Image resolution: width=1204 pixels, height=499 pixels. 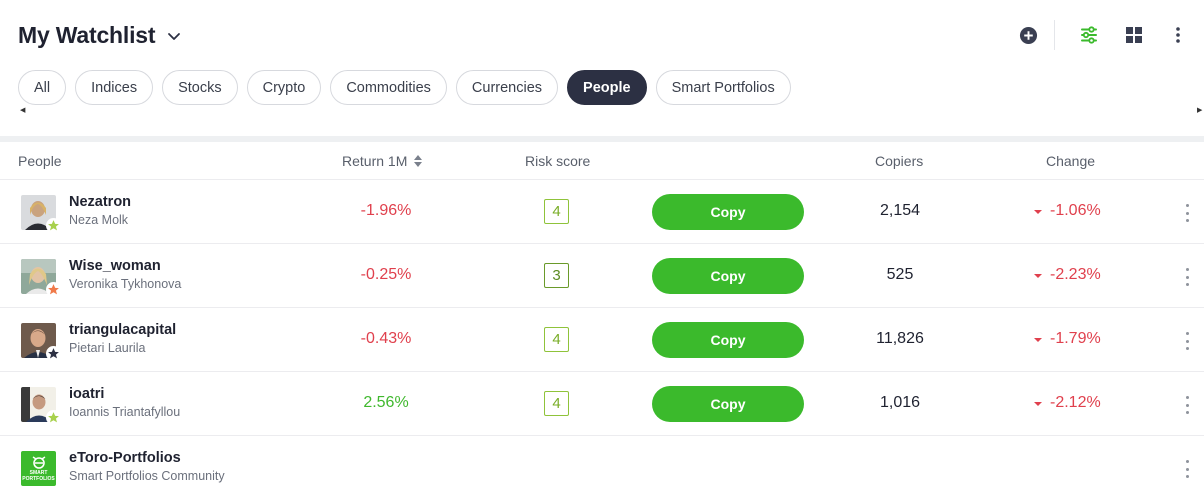 What do you see at coordinates (122, 330) in the screenshot?
I see `username: triangulacapital` at bounding box center [122, 330].